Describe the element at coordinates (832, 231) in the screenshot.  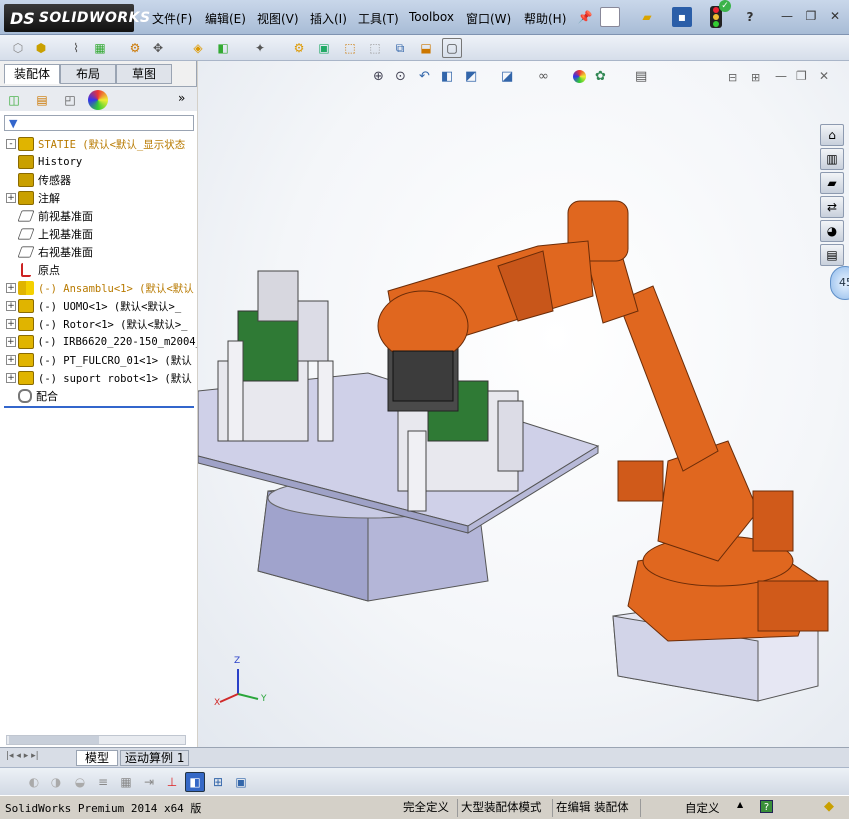
I see `appearances-icon: ◕` at that location.